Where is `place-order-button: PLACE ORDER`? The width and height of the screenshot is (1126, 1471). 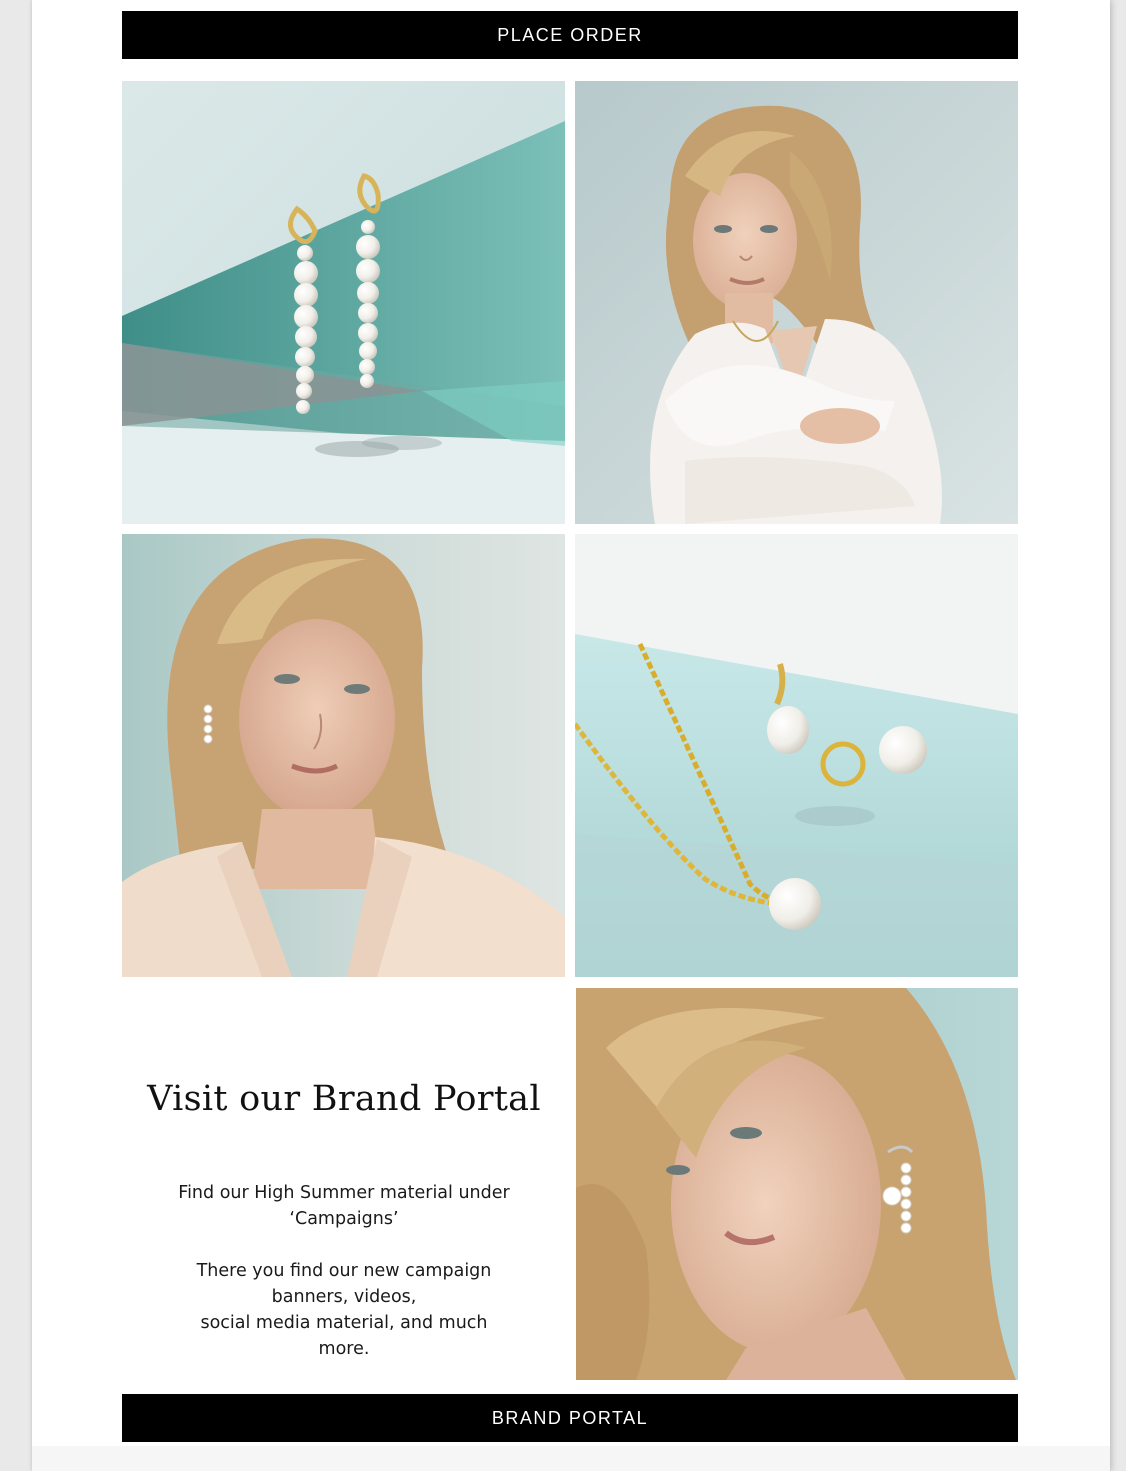 place-order-button: PLACE ORDER is located at coordinates (570, 35).